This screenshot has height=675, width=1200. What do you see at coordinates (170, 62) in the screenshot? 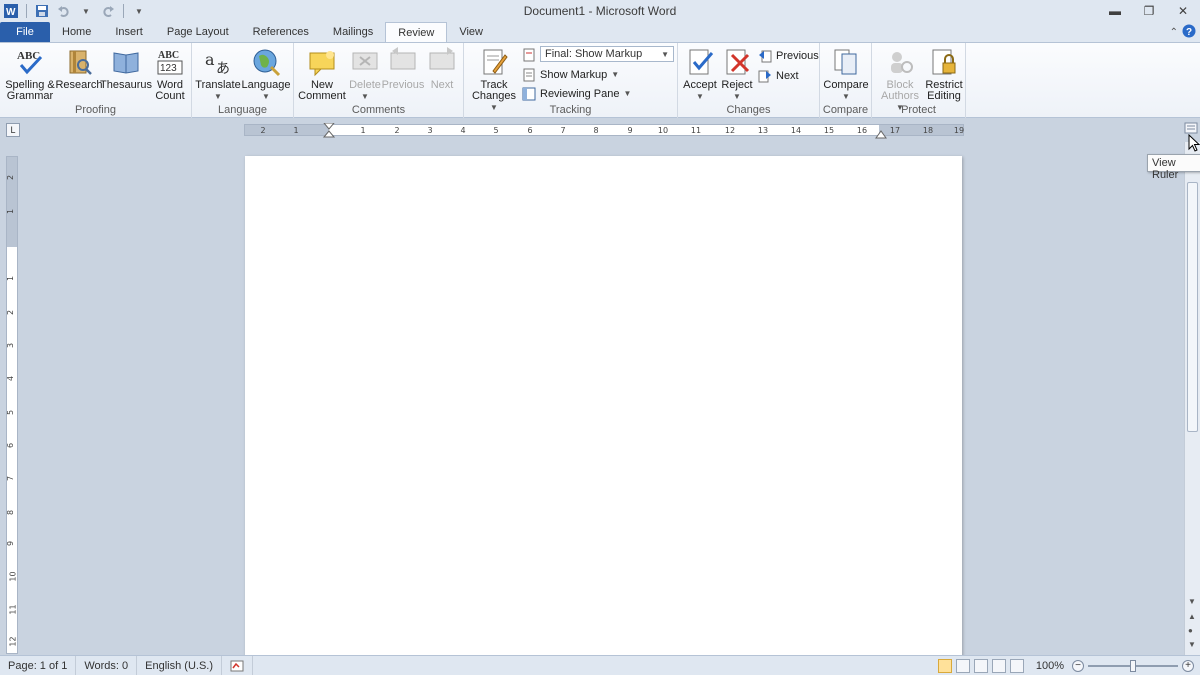
I see `word-count-icon: ABC 123` at bounding box center [170, 62].